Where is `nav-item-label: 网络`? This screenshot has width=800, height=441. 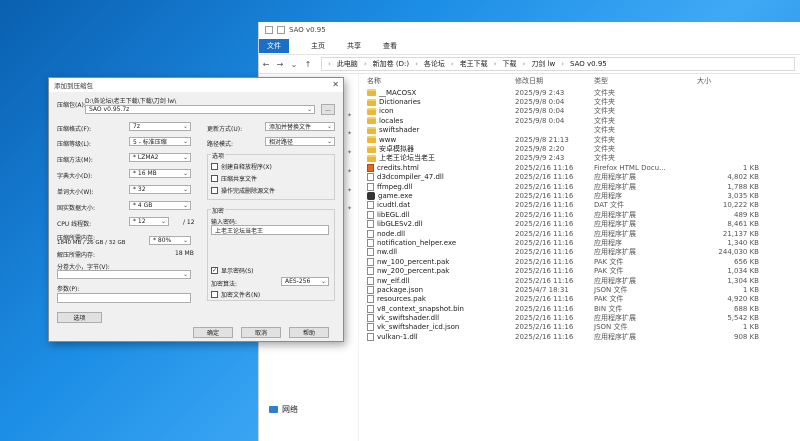
nav-item-label: 网络 is located at coordinates (290, 409).